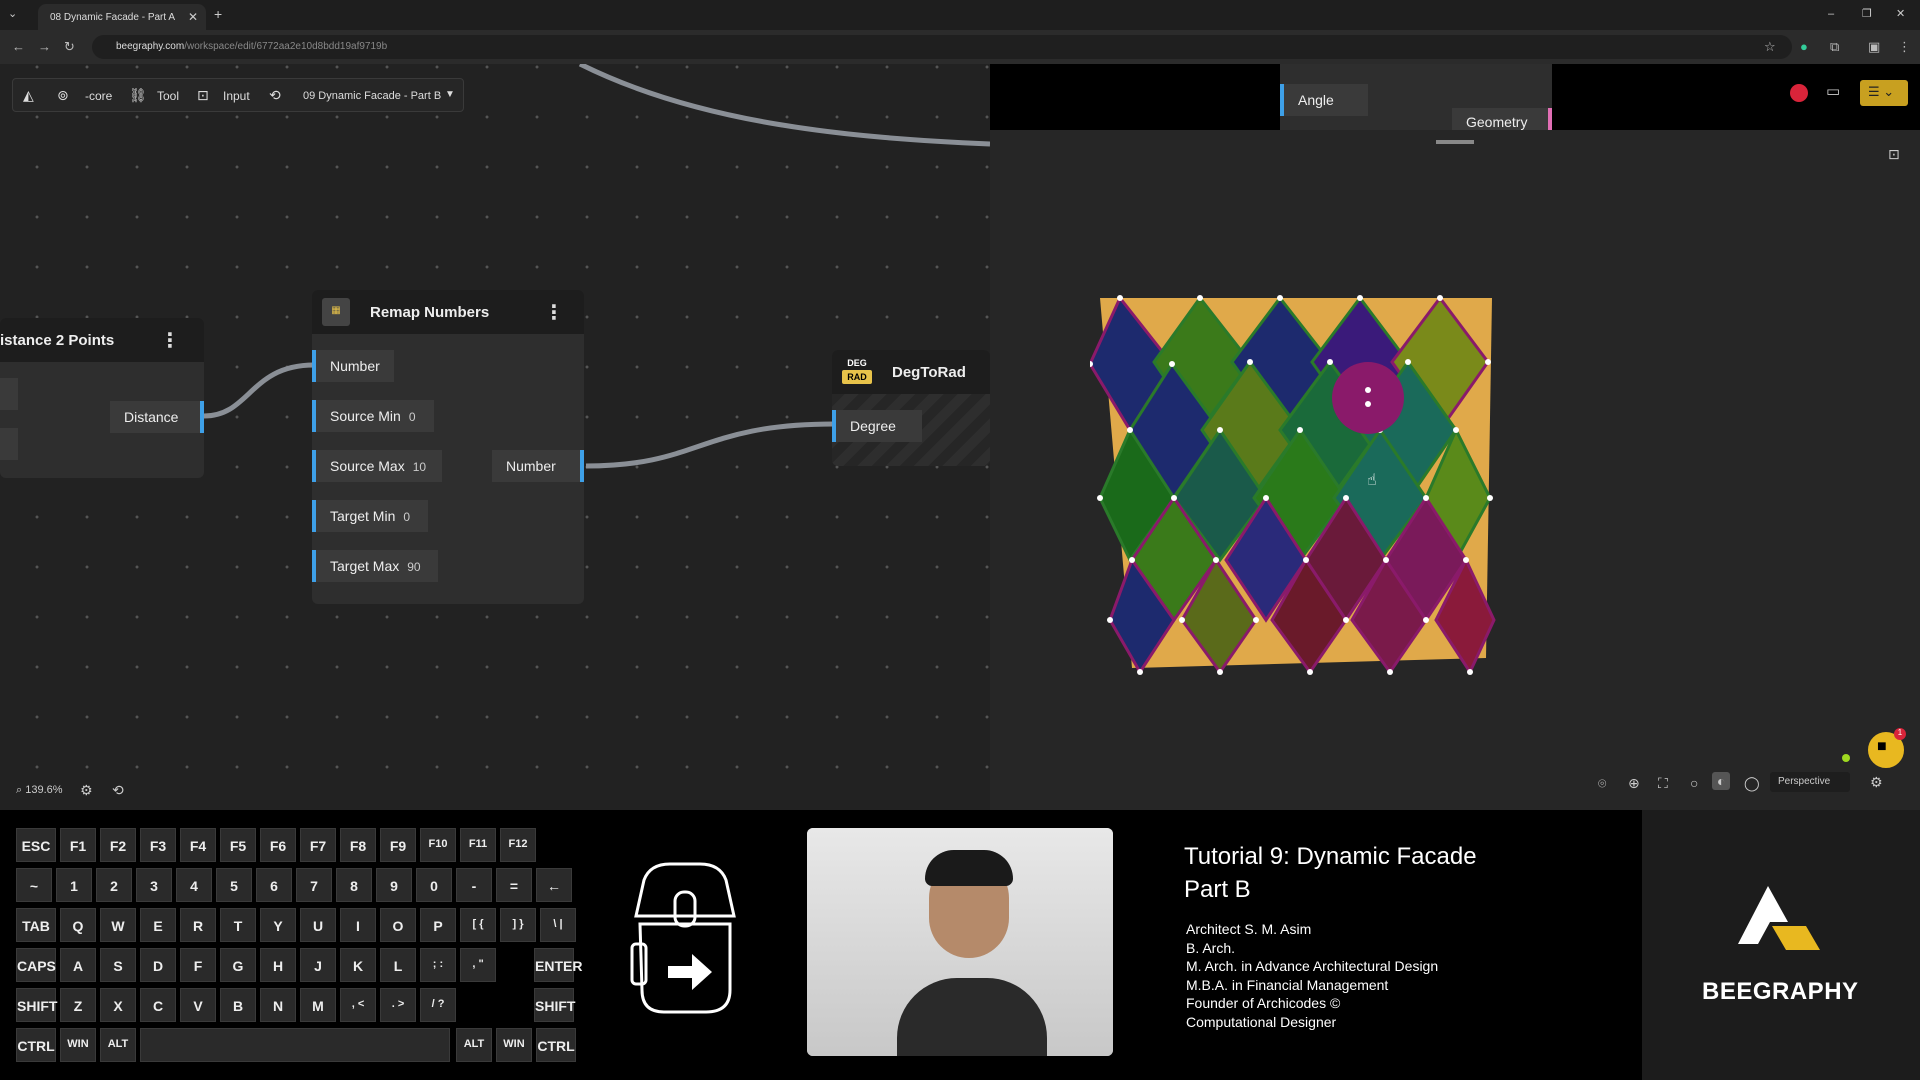  What do you see at coordinates (1884, 93) in the screenshot?
I see `settings-panel-button: ☰ ⌄` at bounding box center [1884, 93].